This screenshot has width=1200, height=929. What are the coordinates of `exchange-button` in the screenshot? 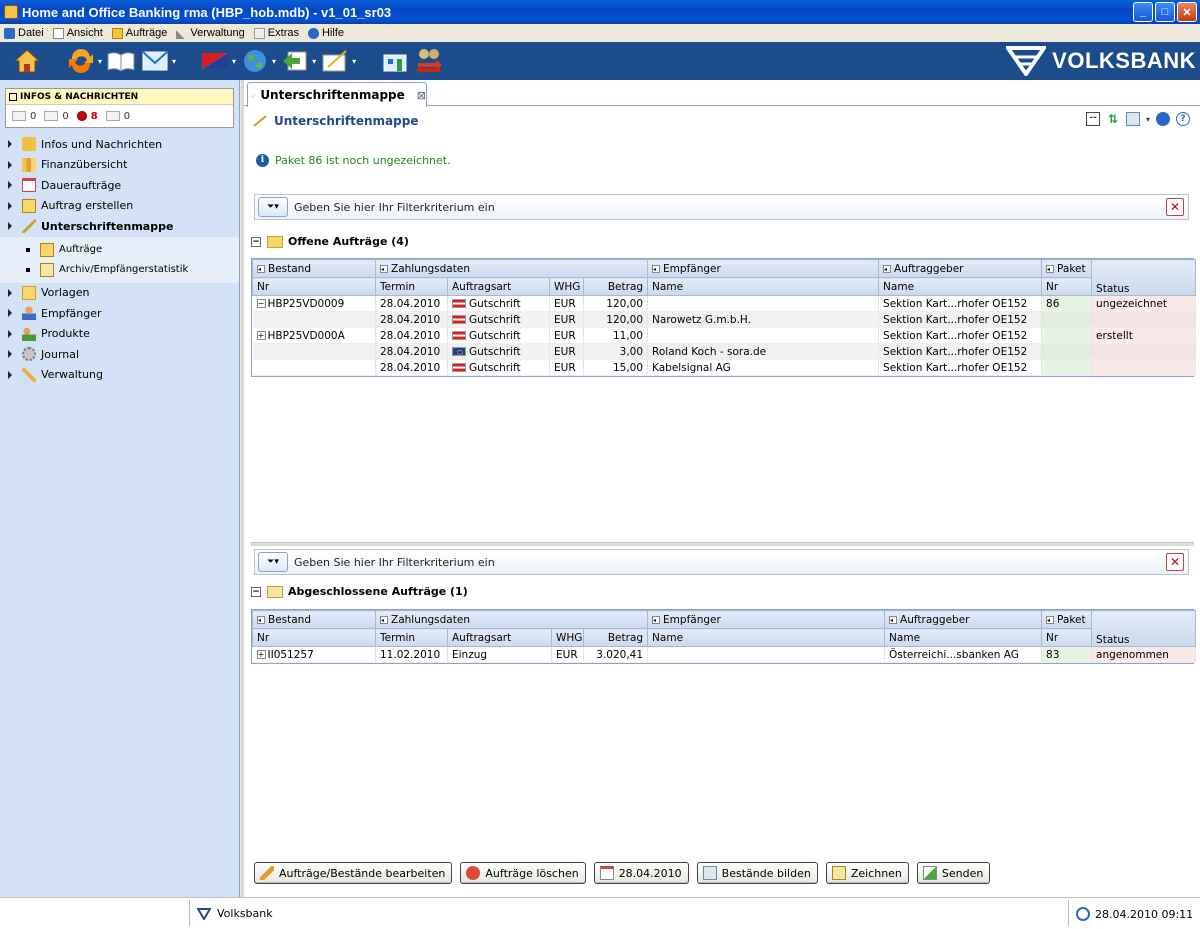 It's located at (429, 61).